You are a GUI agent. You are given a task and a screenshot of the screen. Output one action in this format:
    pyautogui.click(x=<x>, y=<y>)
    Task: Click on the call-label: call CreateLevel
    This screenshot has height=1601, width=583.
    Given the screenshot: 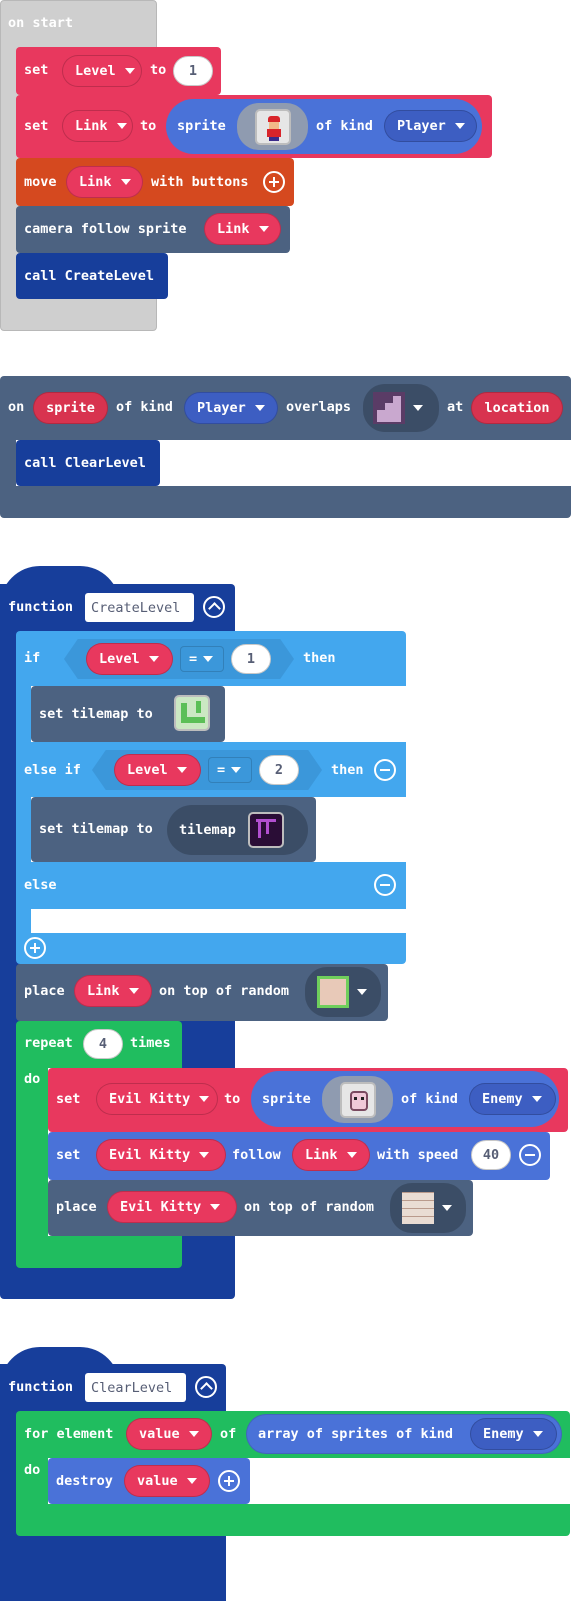 What is the action you would take?
    pyautogui.click(x=89, y=276)
    